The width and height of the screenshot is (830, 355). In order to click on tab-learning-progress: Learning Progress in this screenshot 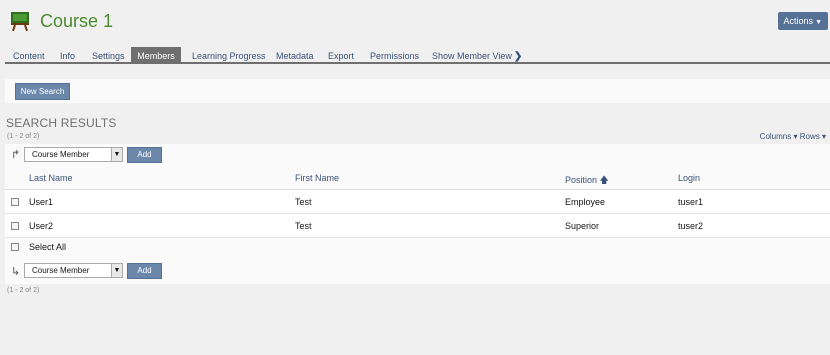, I will do `click(229, 55)`.